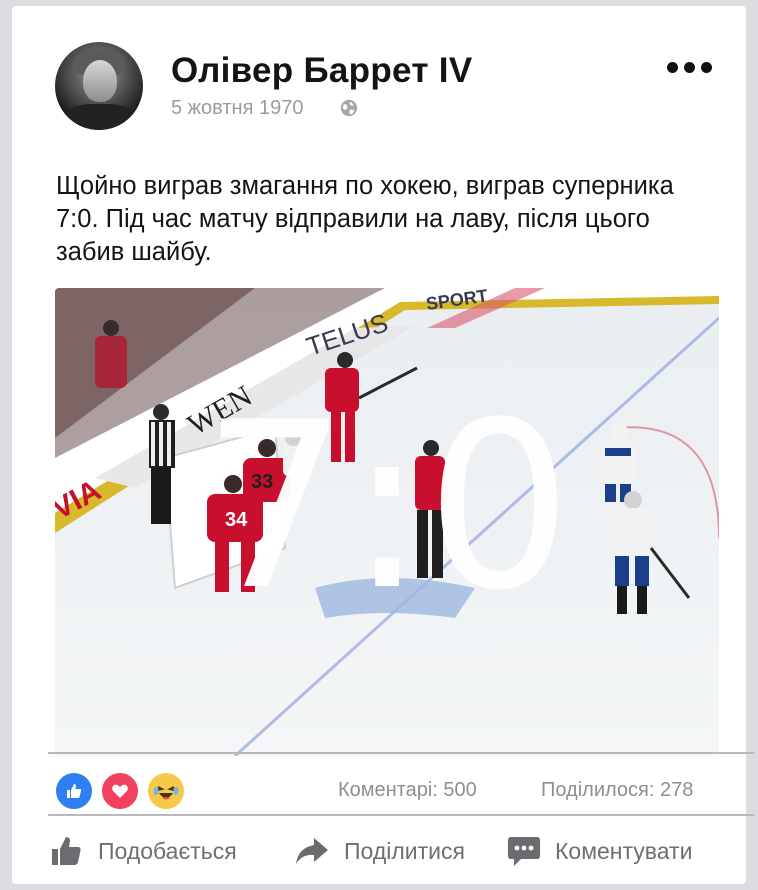 This screenshot has width=758, height=890. Describe the element at coordinates (524, 851) in the screenshot. I see `comment-icon` at that location.